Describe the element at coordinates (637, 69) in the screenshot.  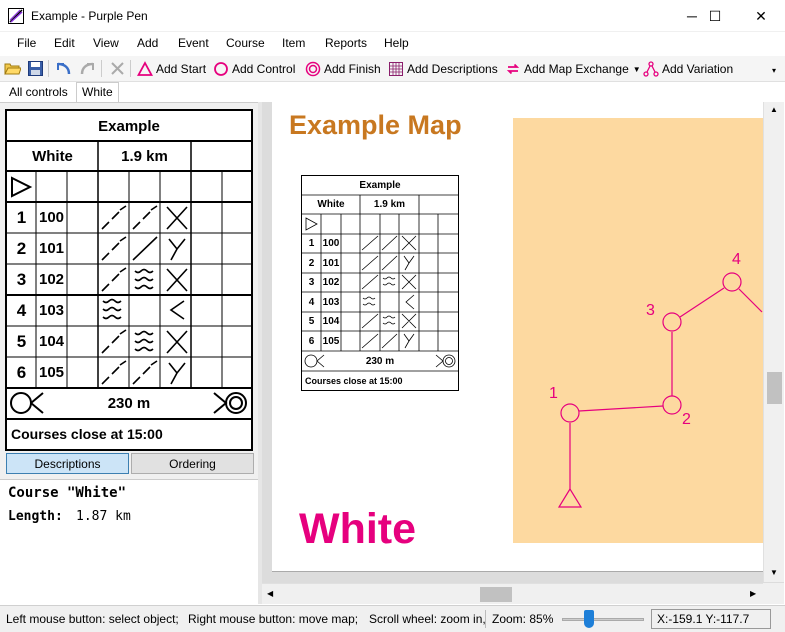
I see `dropdown-arrow-icon: ▼` at that location.